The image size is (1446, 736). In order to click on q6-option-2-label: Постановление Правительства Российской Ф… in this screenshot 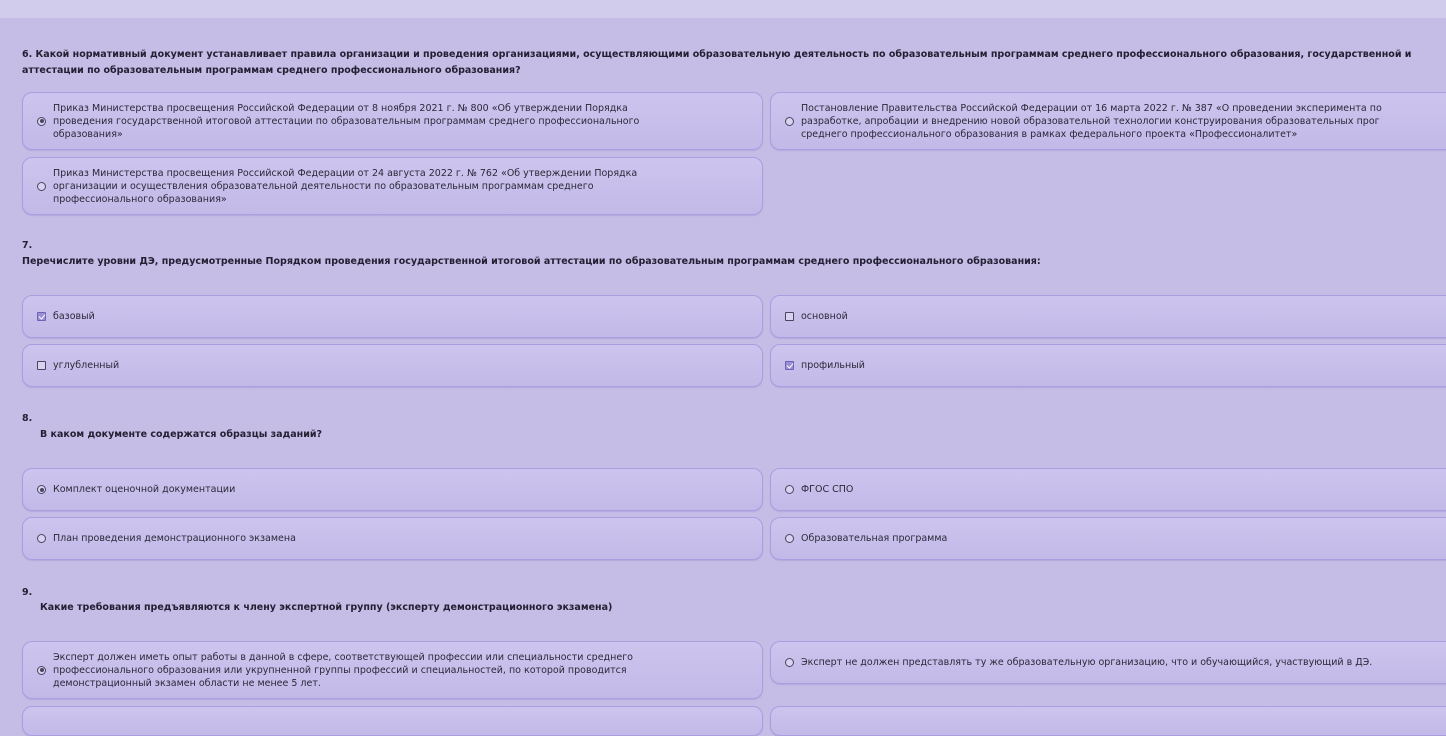, I will do `click(1091, 121)`.